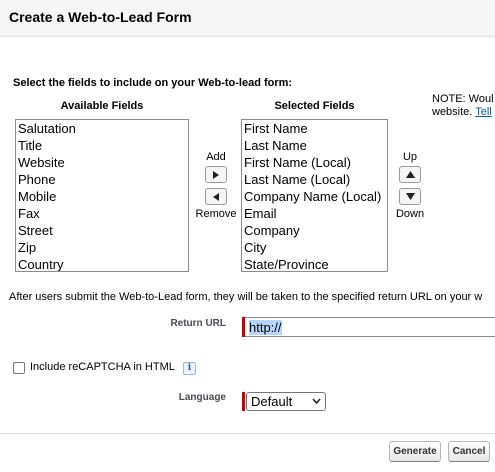 The width and height of the screenshot is (495, 472). Describe the element at coordinates (189, 368) in the screenshot. I see `info-icon: i` at that location.